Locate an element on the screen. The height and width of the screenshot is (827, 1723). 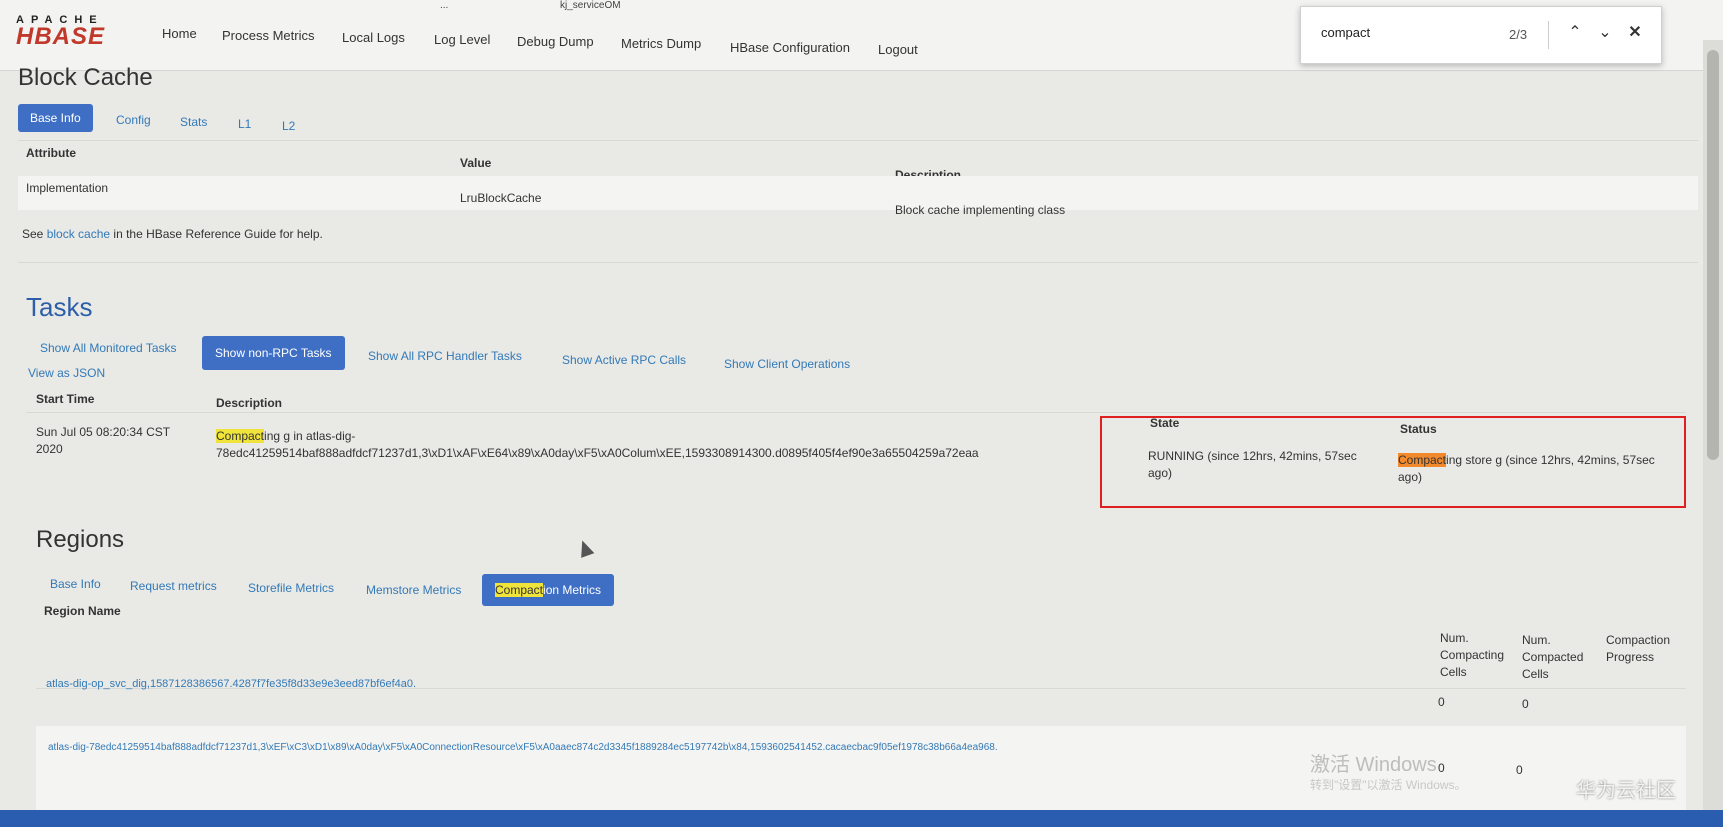
filter-non-rpc: Show non-RPC Tasks is located at coordinates (273, 353).